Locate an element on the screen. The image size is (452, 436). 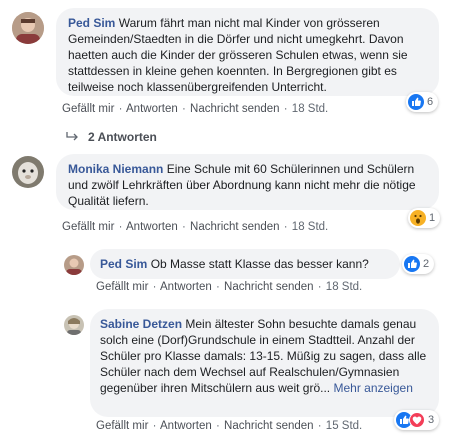
reaction-count: 6 is located at coordinates (430, 102).